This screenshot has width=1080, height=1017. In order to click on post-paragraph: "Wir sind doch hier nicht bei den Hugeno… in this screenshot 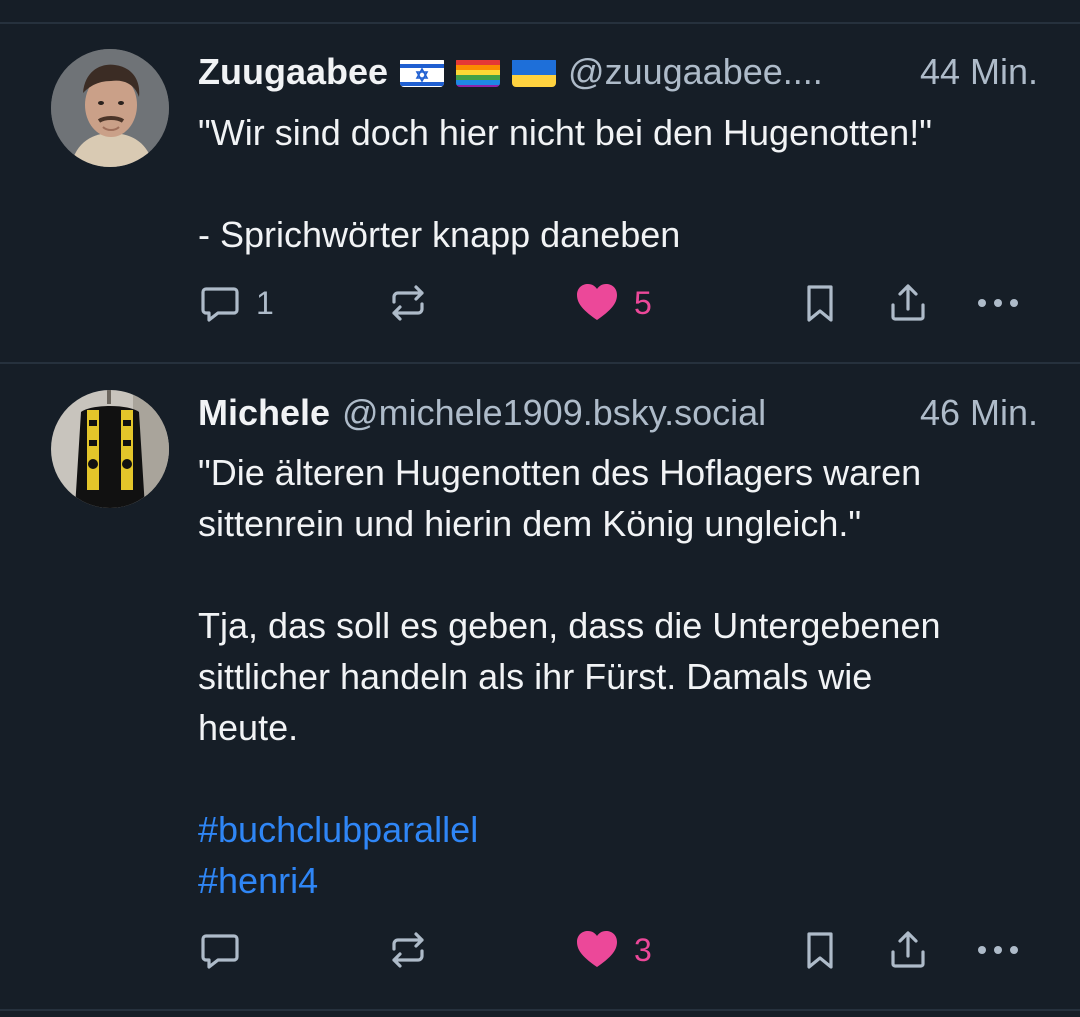, I will do `click(565, 132)`.